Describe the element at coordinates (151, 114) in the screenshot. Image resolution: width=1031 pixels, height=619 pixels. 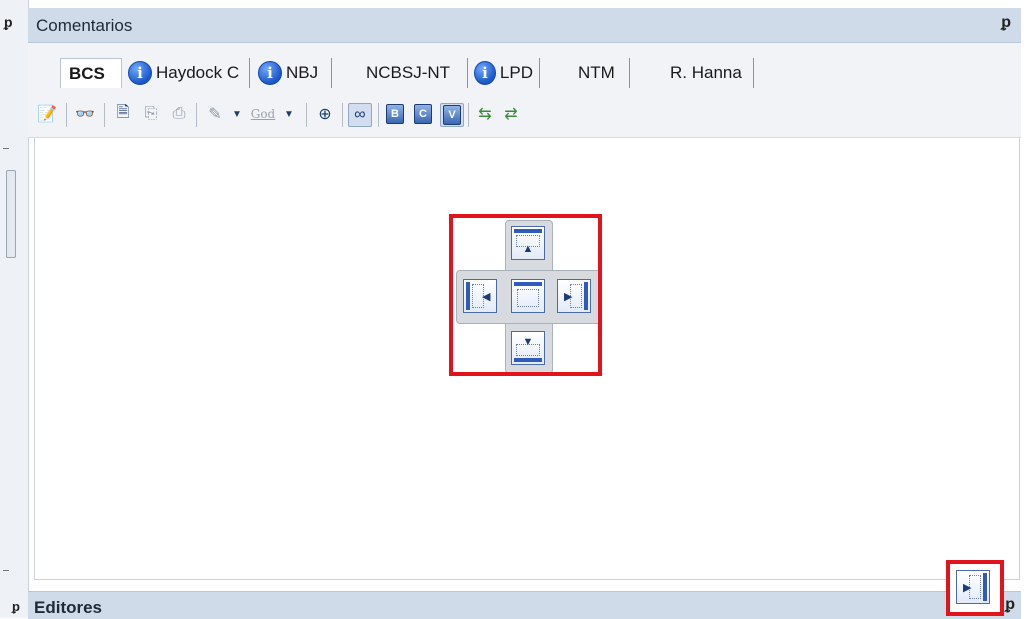
I see `copy-icon: ⎘` at that location.